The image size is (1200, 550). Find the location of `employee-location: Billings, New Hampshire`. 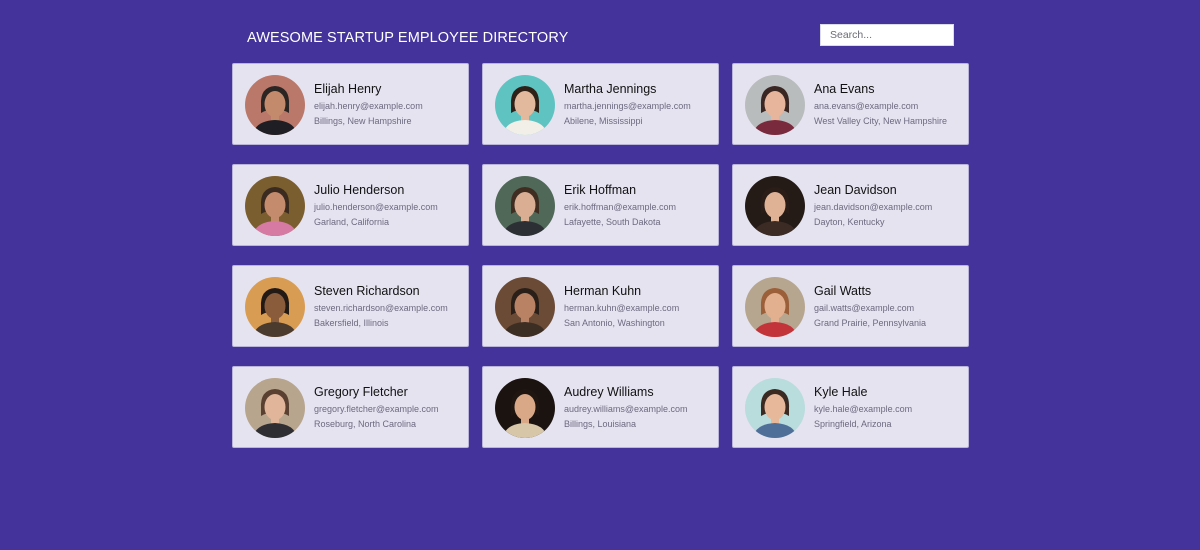

employee-location: Billings, New Hampshire is located at coordinates (363, 121).